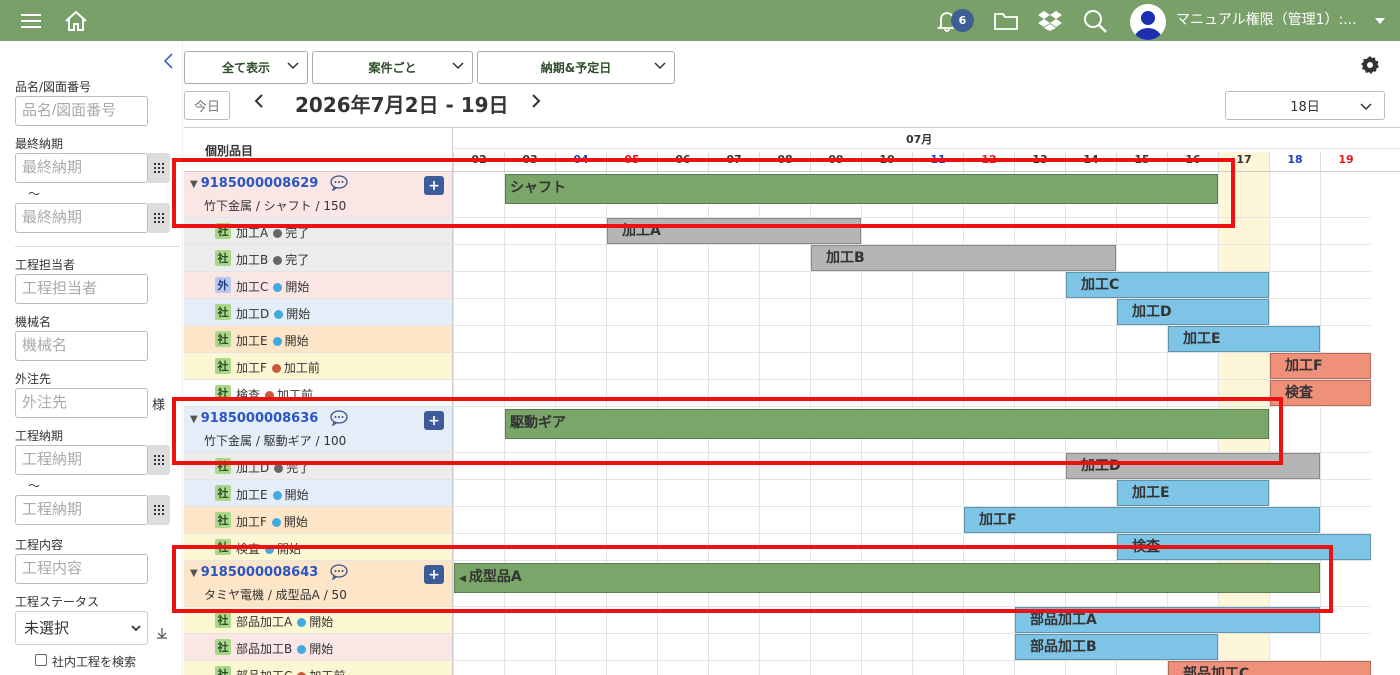  I want to click on item-id: 9185000008636, so click(260, 418).